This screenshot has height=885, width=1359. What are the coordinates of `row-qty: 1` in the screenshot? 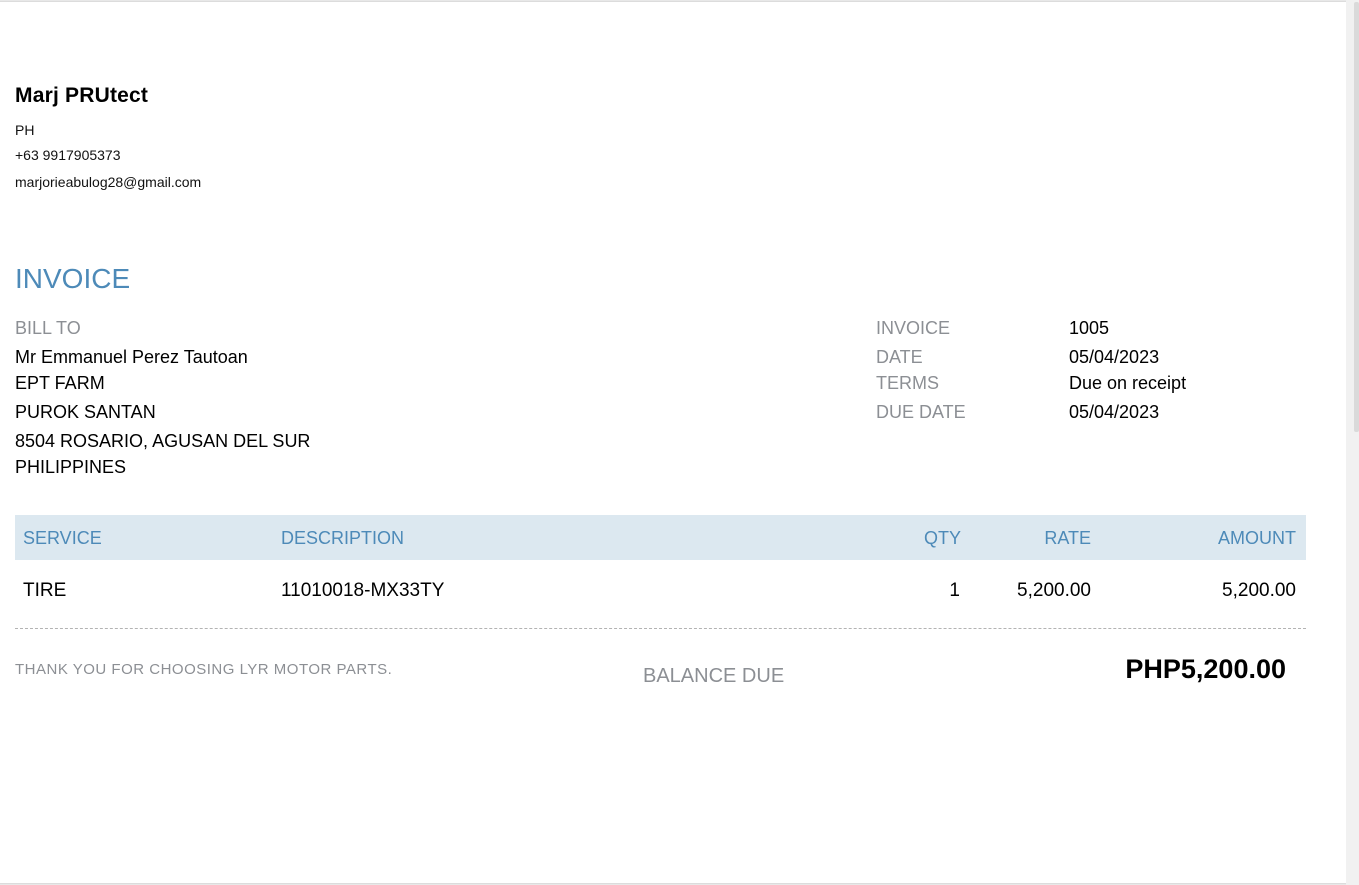 It's located at (954, 590).